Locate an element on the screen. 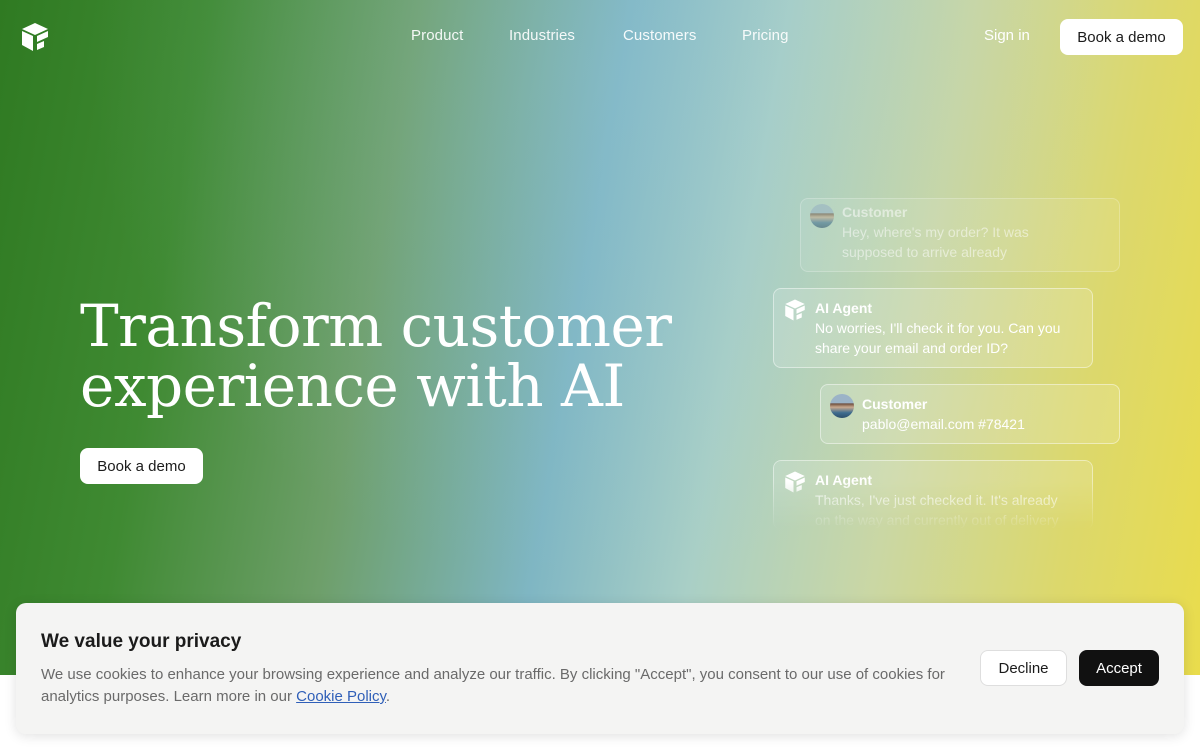  chat-message-customer: Customer pablo@email.com #78421 is located at coordinates (970, 414).